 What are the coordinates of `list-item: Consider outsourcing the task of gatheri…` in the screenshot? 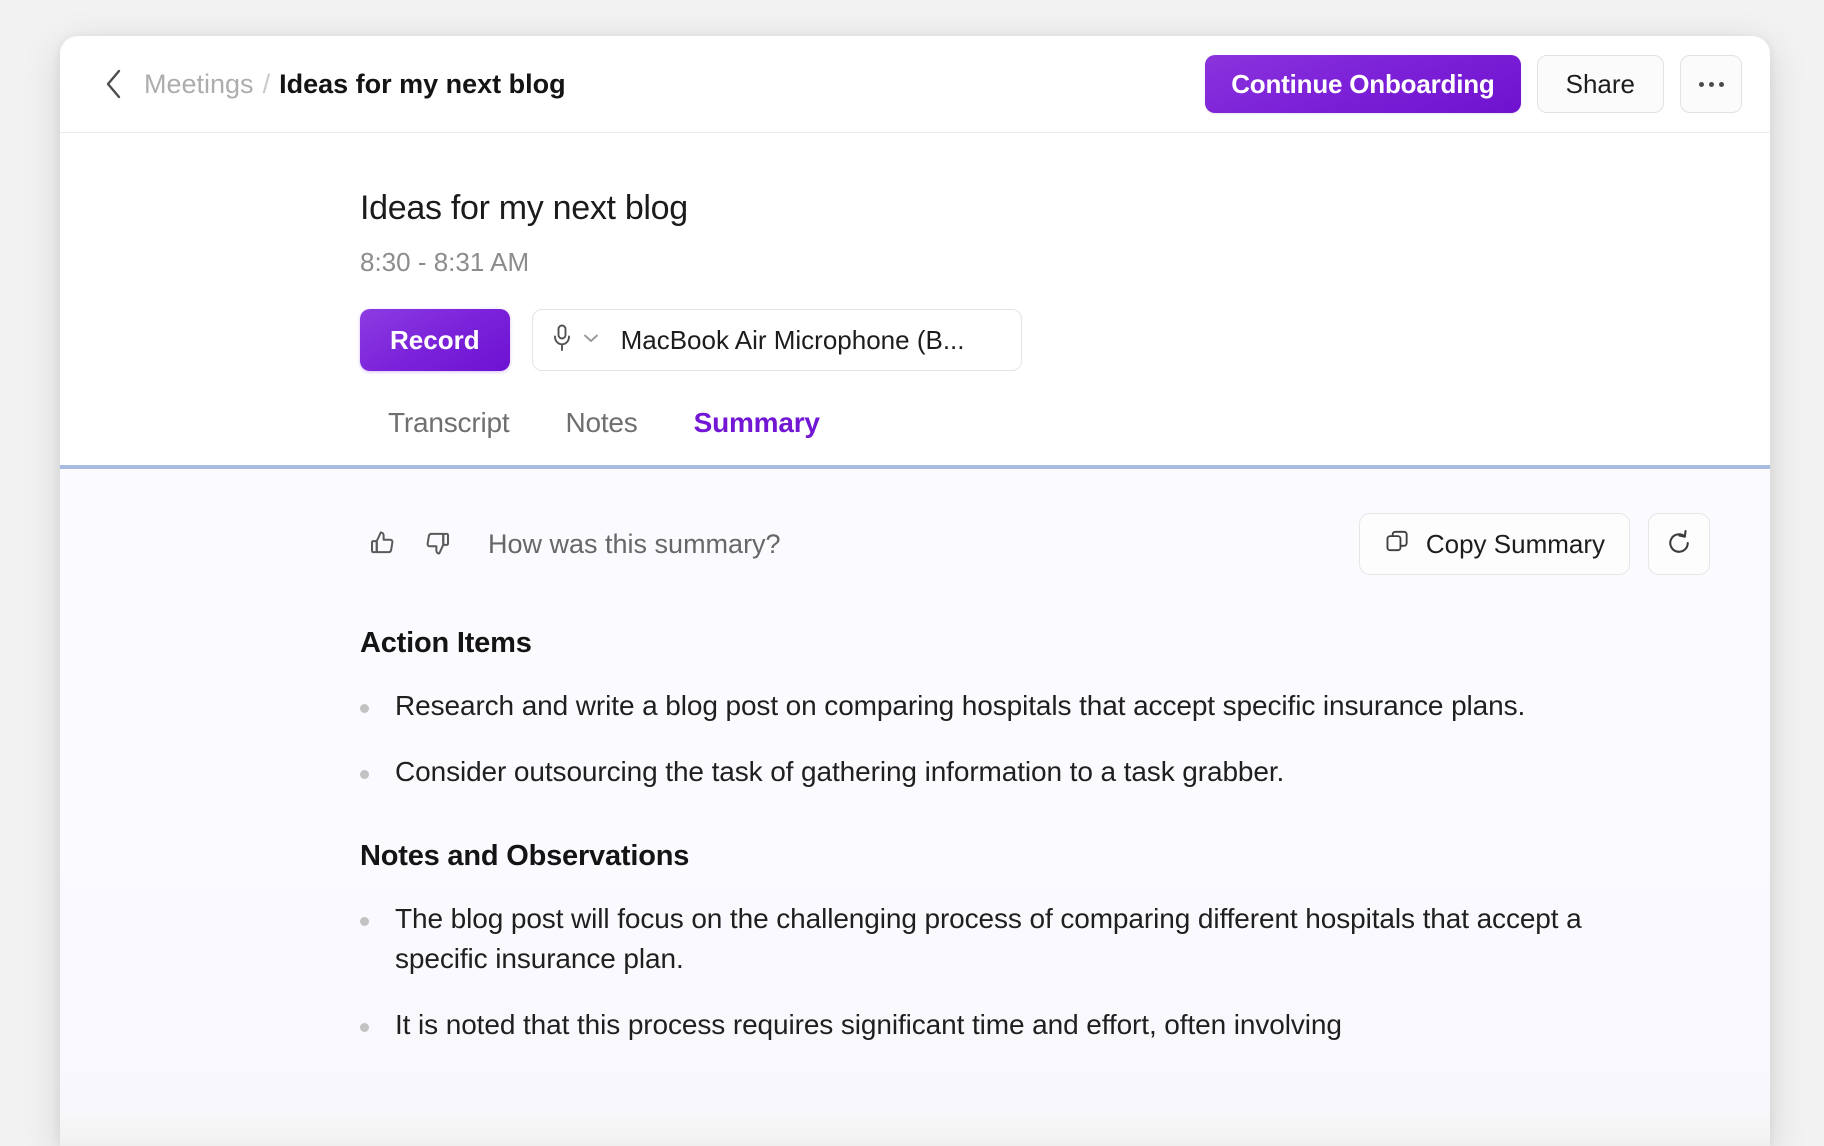 It's located at (1015, 772).